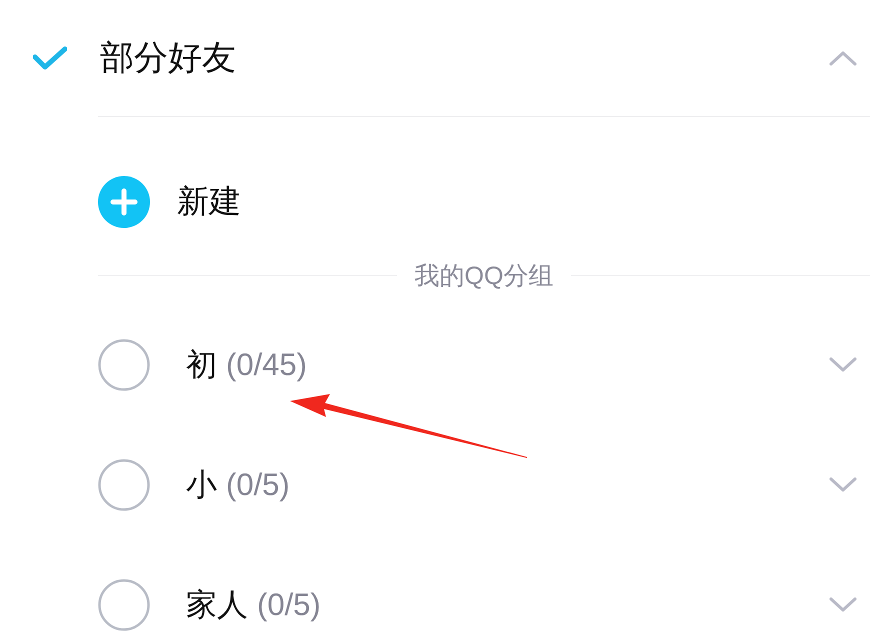 The width and height of the screenshot is (870, 633). Describe the element at coordinates (209, 202) in the screenshot. I see `new-group-button: 新建` at that location.